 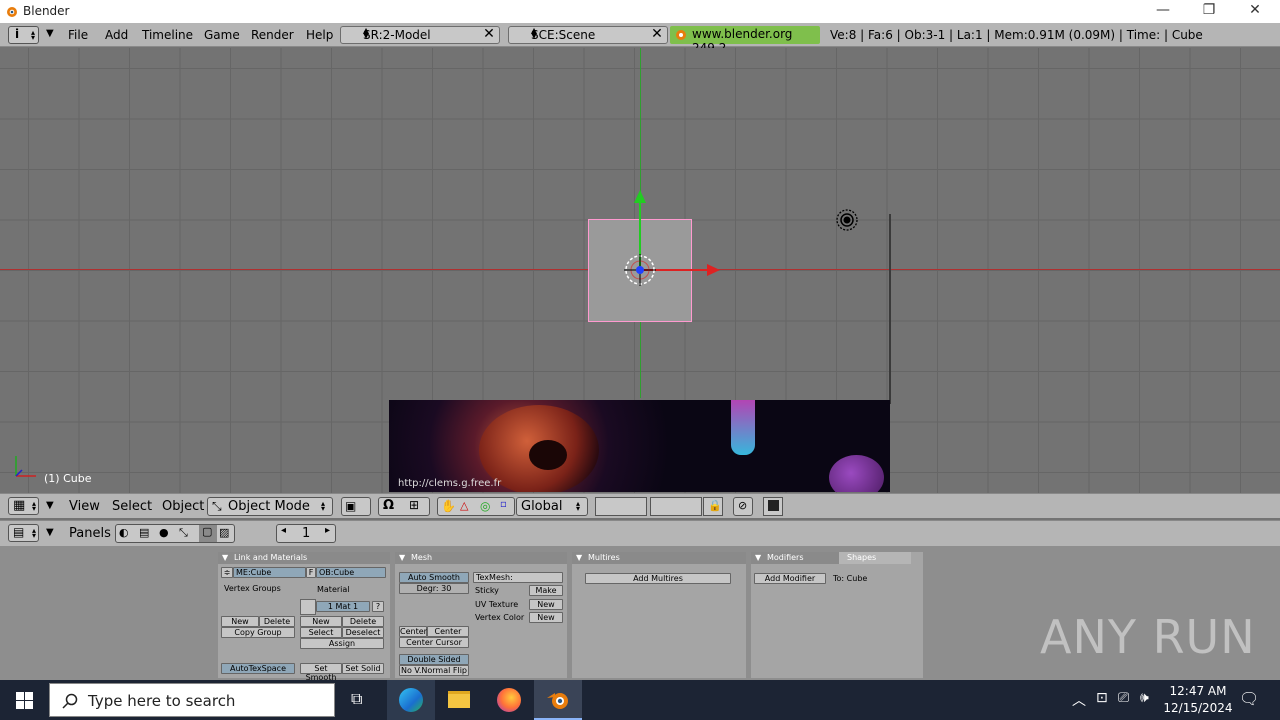 What do you see at coordinates (464, 505) in the screenshot?
I see `translate-icon: △` at bounding box center [464, 505].